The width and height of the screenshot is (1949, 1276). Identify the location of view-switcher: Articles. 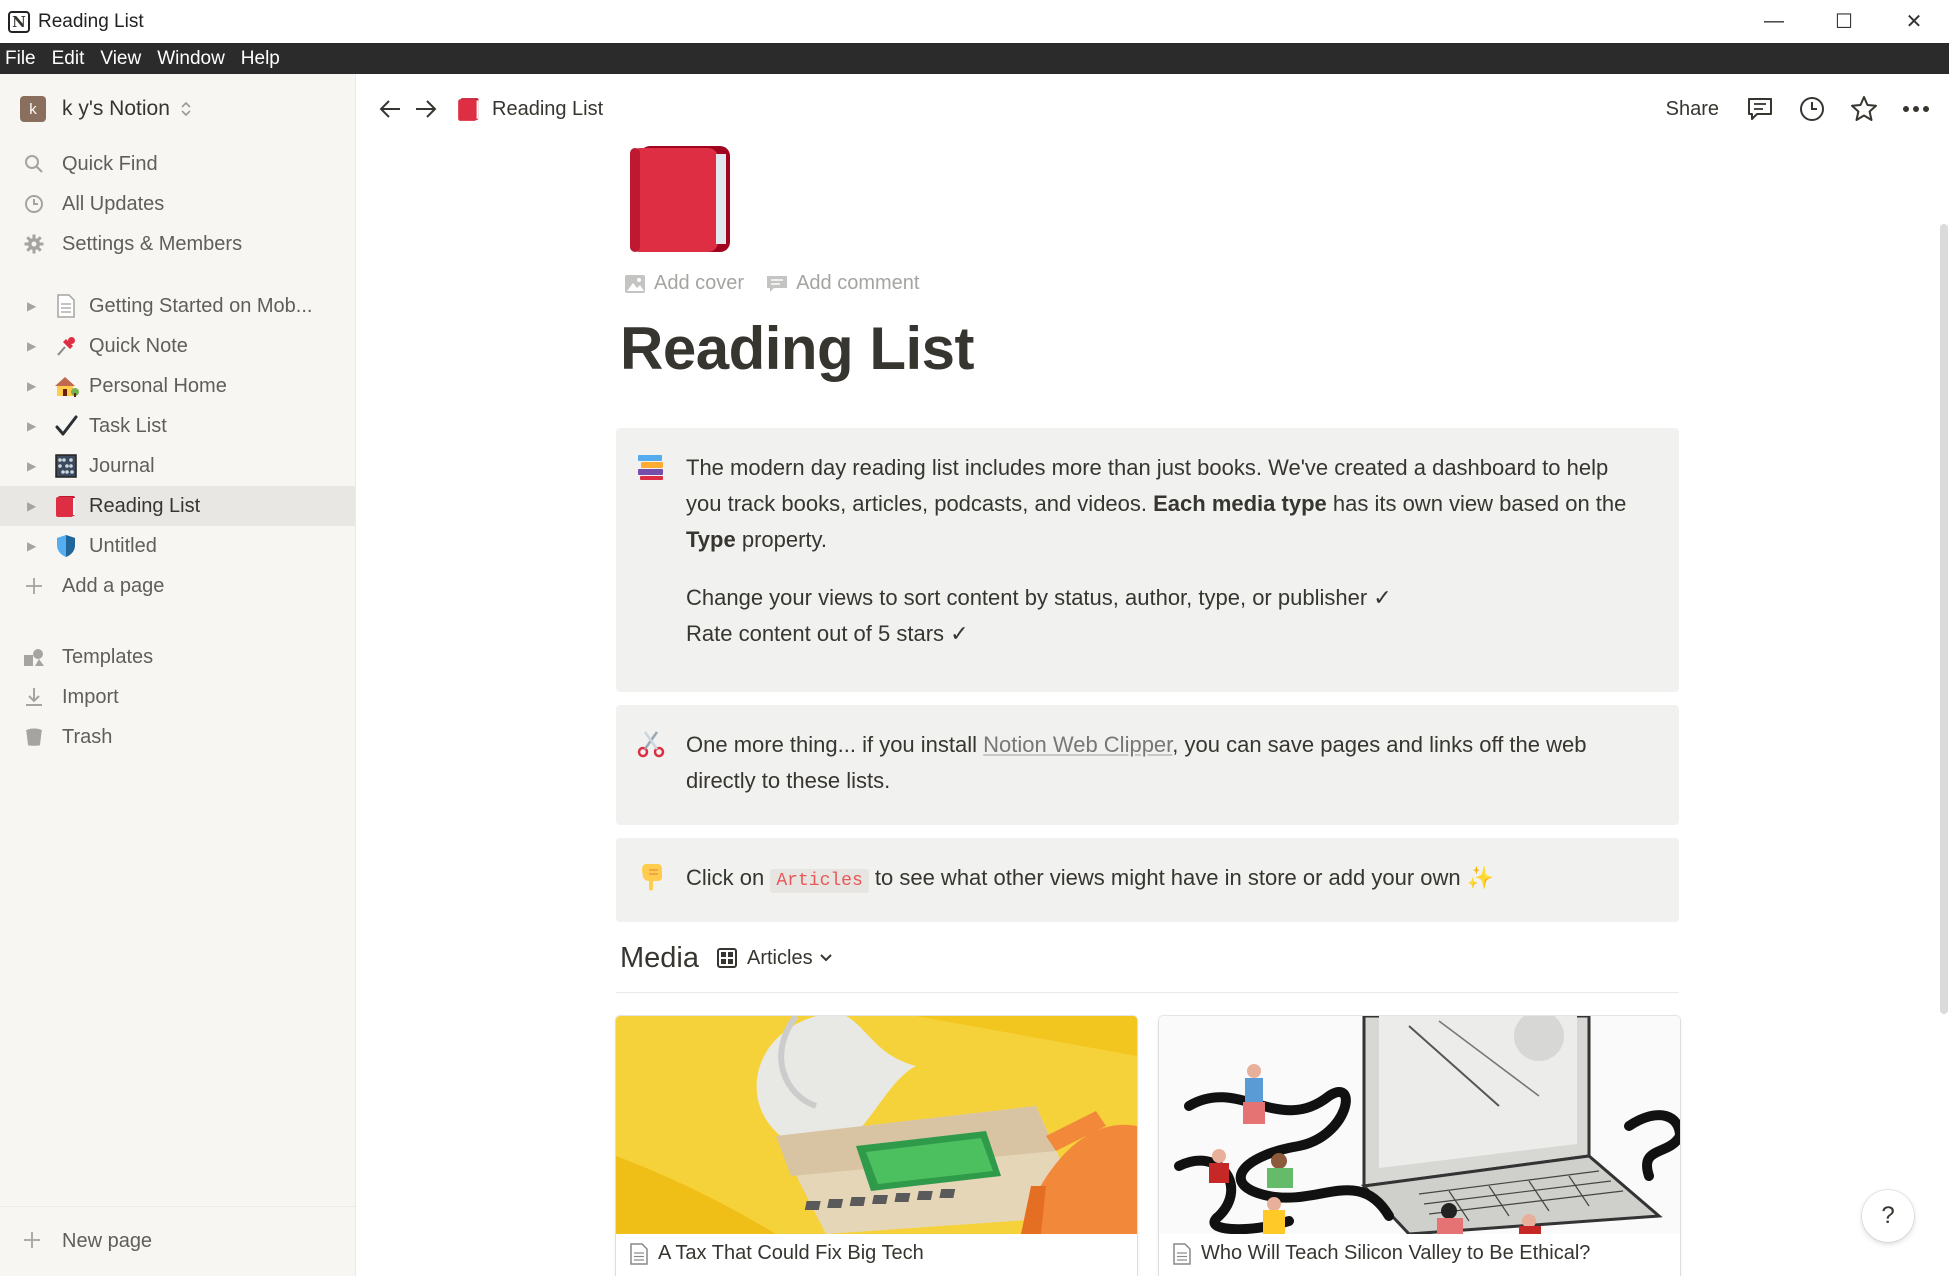
(775, 958).